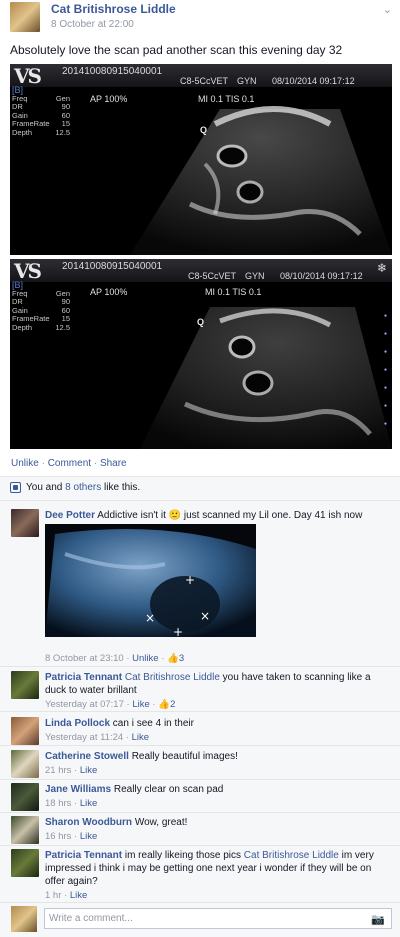 The image size is (400, 937). What do you see at coordinates (25, 17) in the screenshot?
I see `author-avatar` at bounding box center [25, 17].